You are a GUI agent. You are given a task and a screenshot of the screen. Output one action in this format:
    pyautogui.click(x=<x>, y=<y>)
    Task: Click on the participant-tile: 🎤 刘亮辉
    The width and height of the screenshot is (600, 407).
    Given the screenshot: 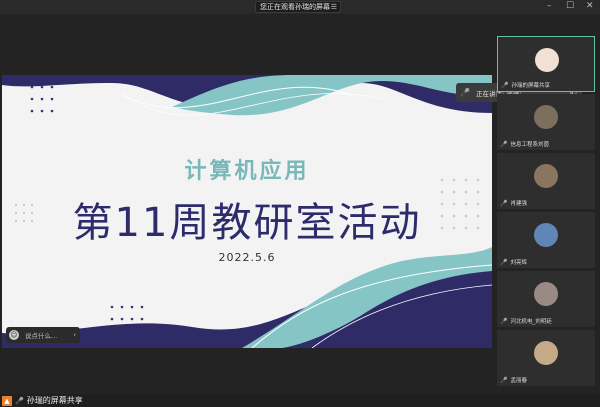 What is the action you would take?
    pyautogui.click(x=546, y=240)
    